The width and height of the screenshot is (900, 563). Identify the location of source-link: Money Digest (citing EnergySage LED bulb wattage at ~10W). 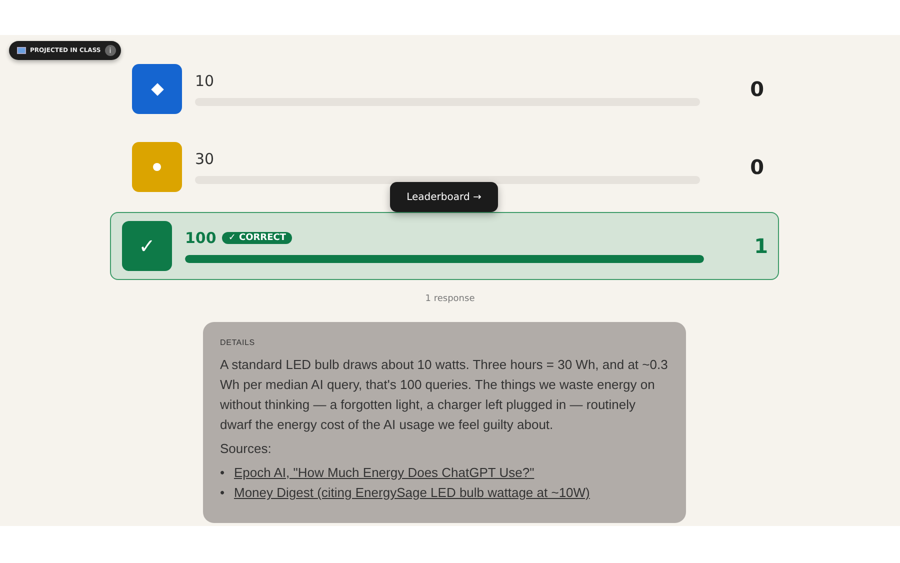
(412, 492).